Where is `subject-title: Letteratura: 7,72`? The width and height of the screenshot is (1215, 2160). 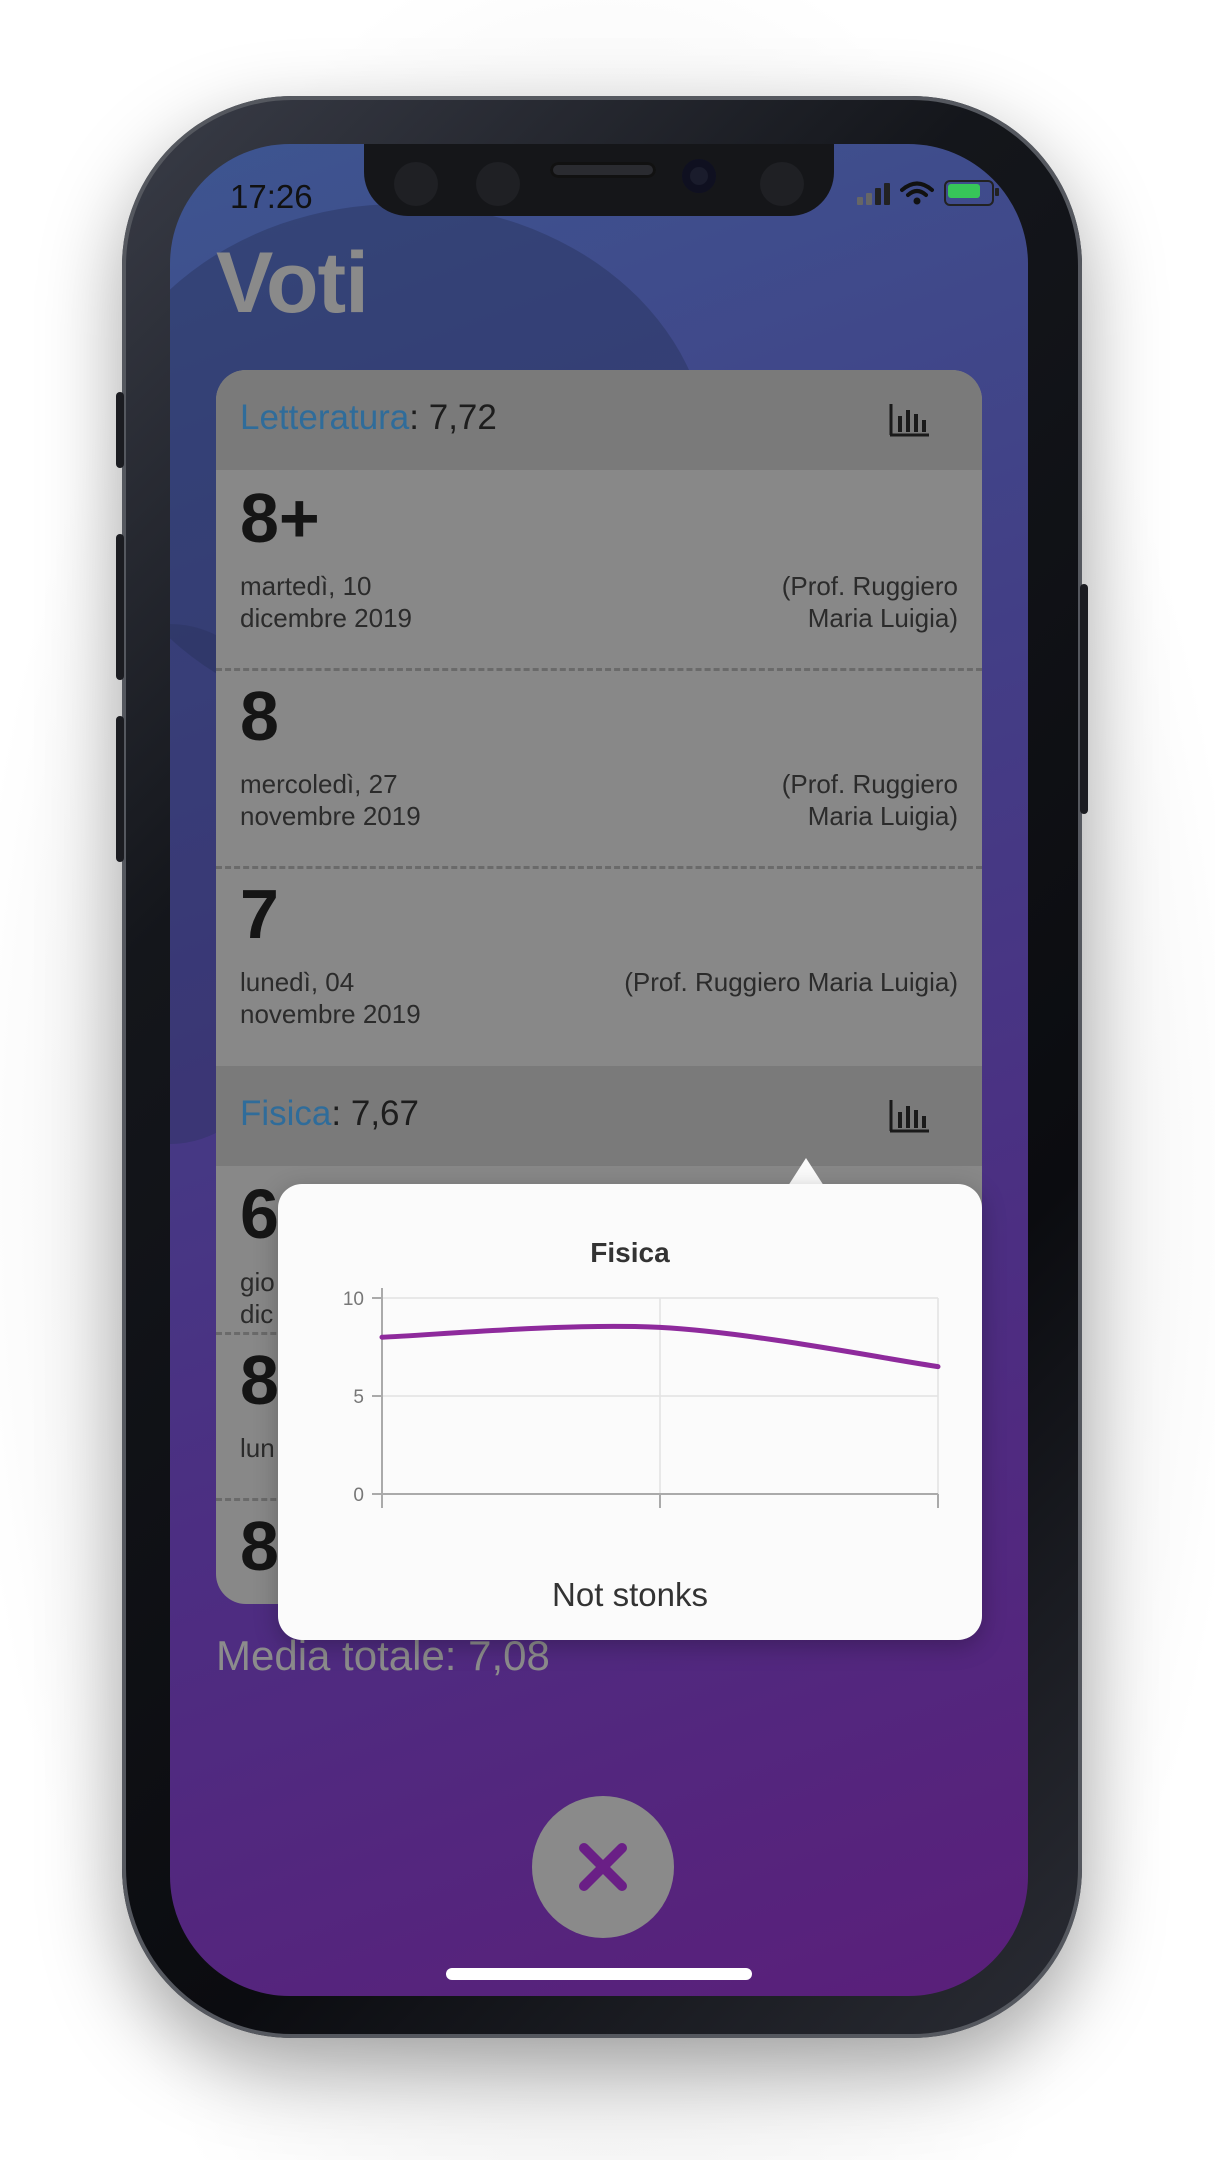
subject-title: Letteratura: 7,72 is located at coordinates (368, 418).